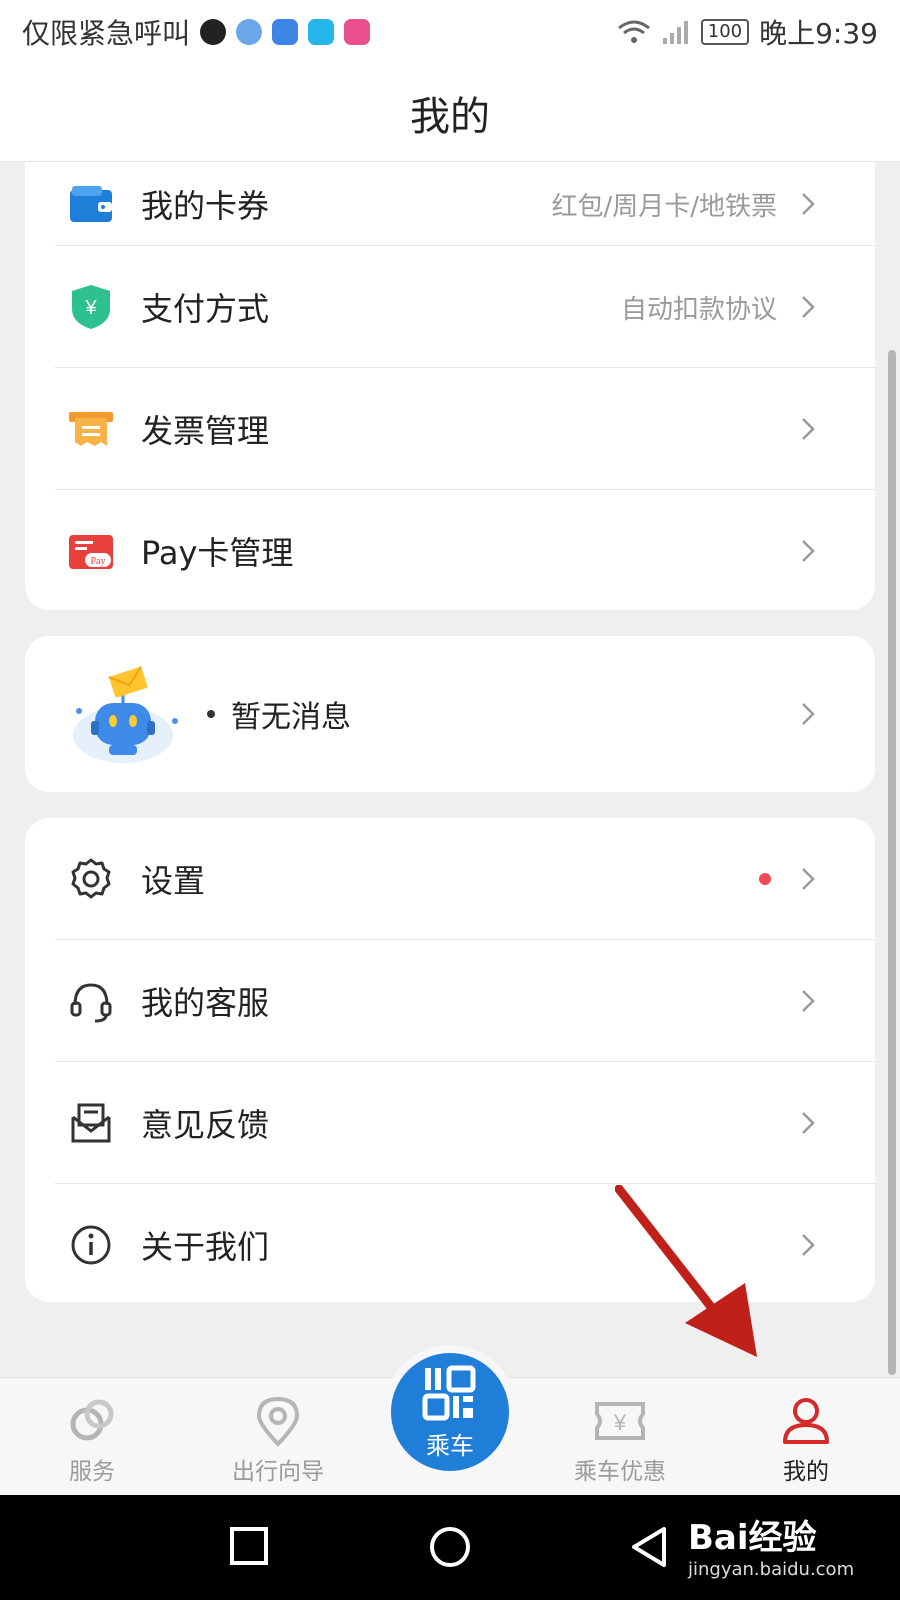 This screenshot has height=1600, width=900. Describe the element at coordinates (291, 717) in the screenshot. I see `message-text: 暂无消息` at that location.